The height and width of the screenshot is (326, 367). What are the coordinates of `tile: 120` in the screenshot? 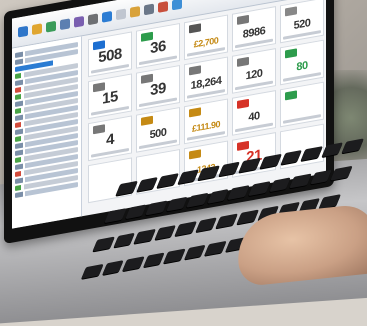 It's located at (254, 71).